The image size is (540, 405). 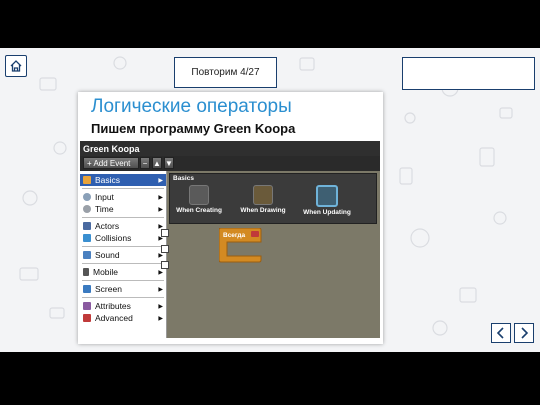 I want to click on when-creating-label: When Creating, so click(x=199, y=210).